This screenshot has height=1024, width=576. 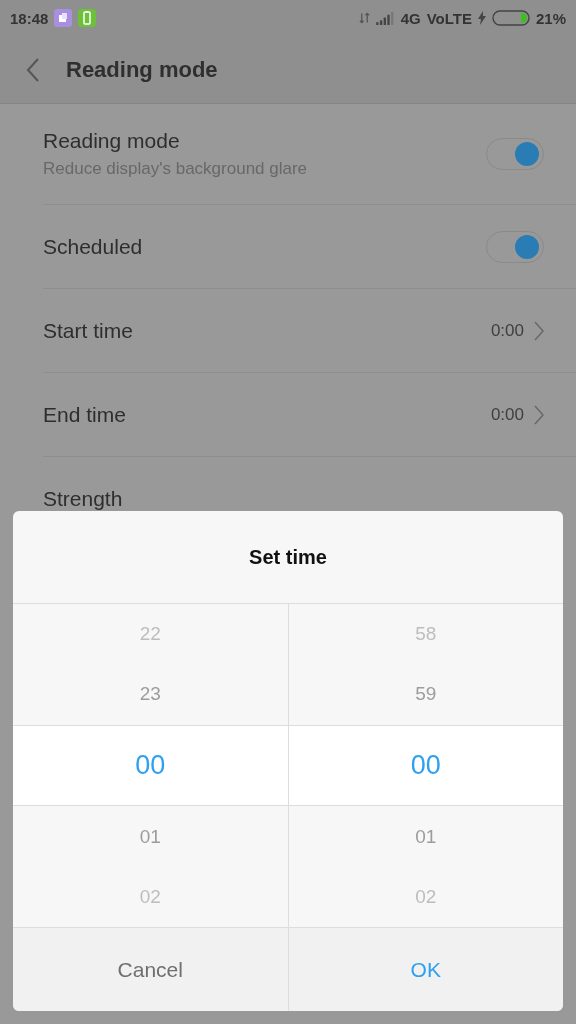 I want to click on back-icon, so click(x=33, y=69).